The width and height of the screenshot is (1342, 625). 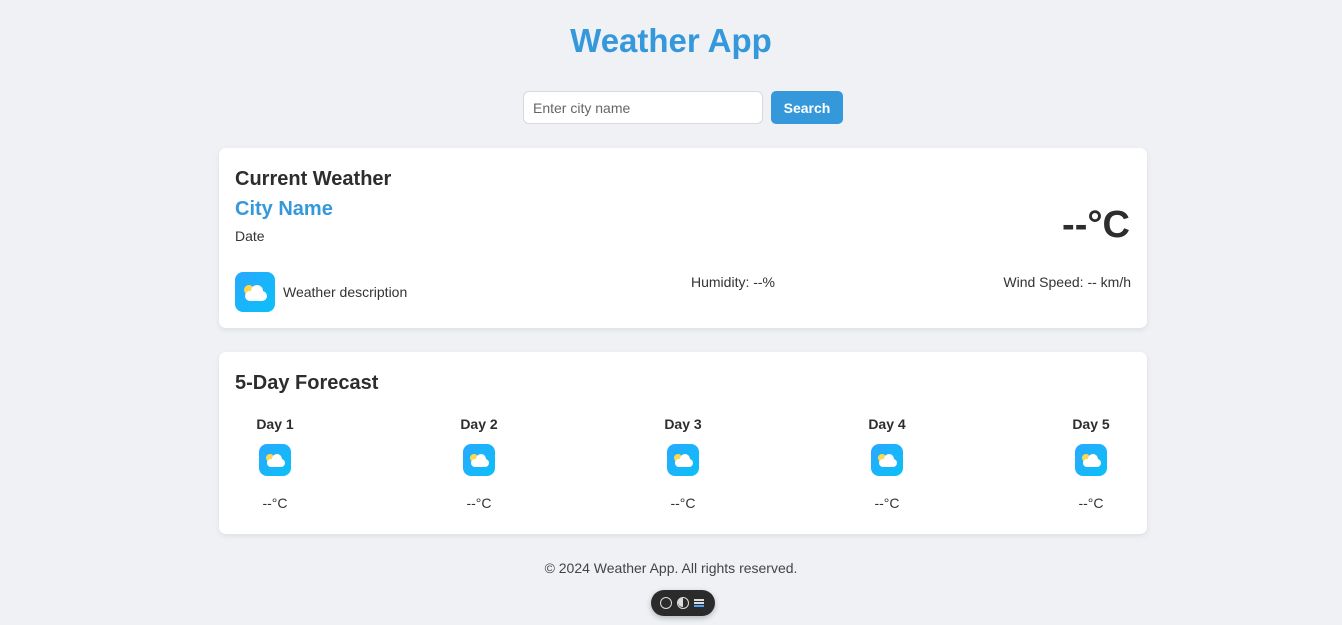 I want to click on footer-copyright: © 2024 Weather App. All rights reserved., so click(x=671, y=568).